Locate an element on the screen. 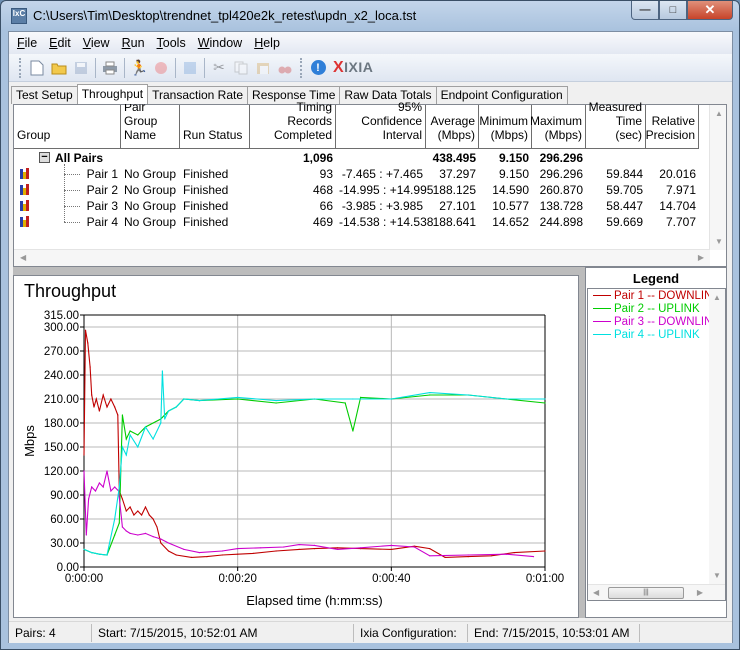 The width and height of the screenshot is (740, 650). find-button is located at coordinates (285, 68).